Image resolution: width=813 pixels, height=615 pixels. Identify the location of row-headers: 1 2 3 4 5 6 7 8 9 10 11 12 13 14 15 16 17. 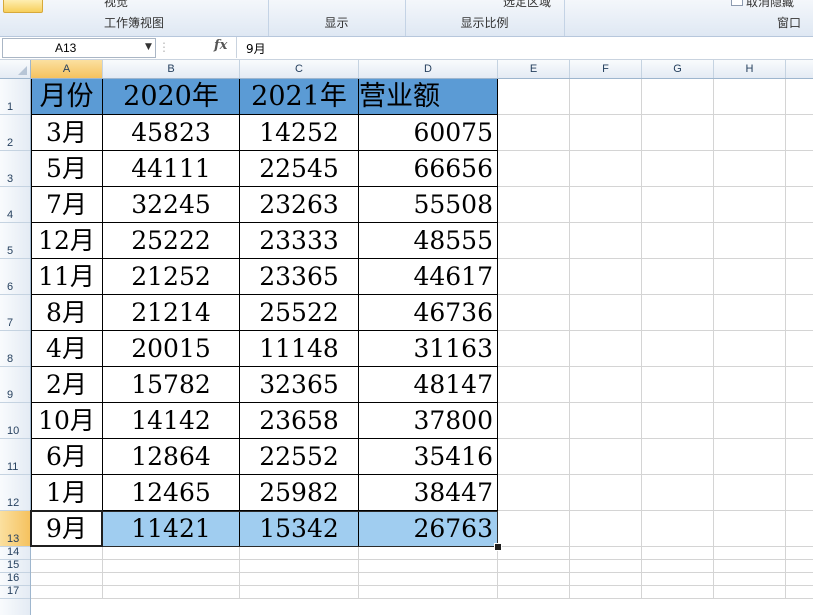
(15, 347).